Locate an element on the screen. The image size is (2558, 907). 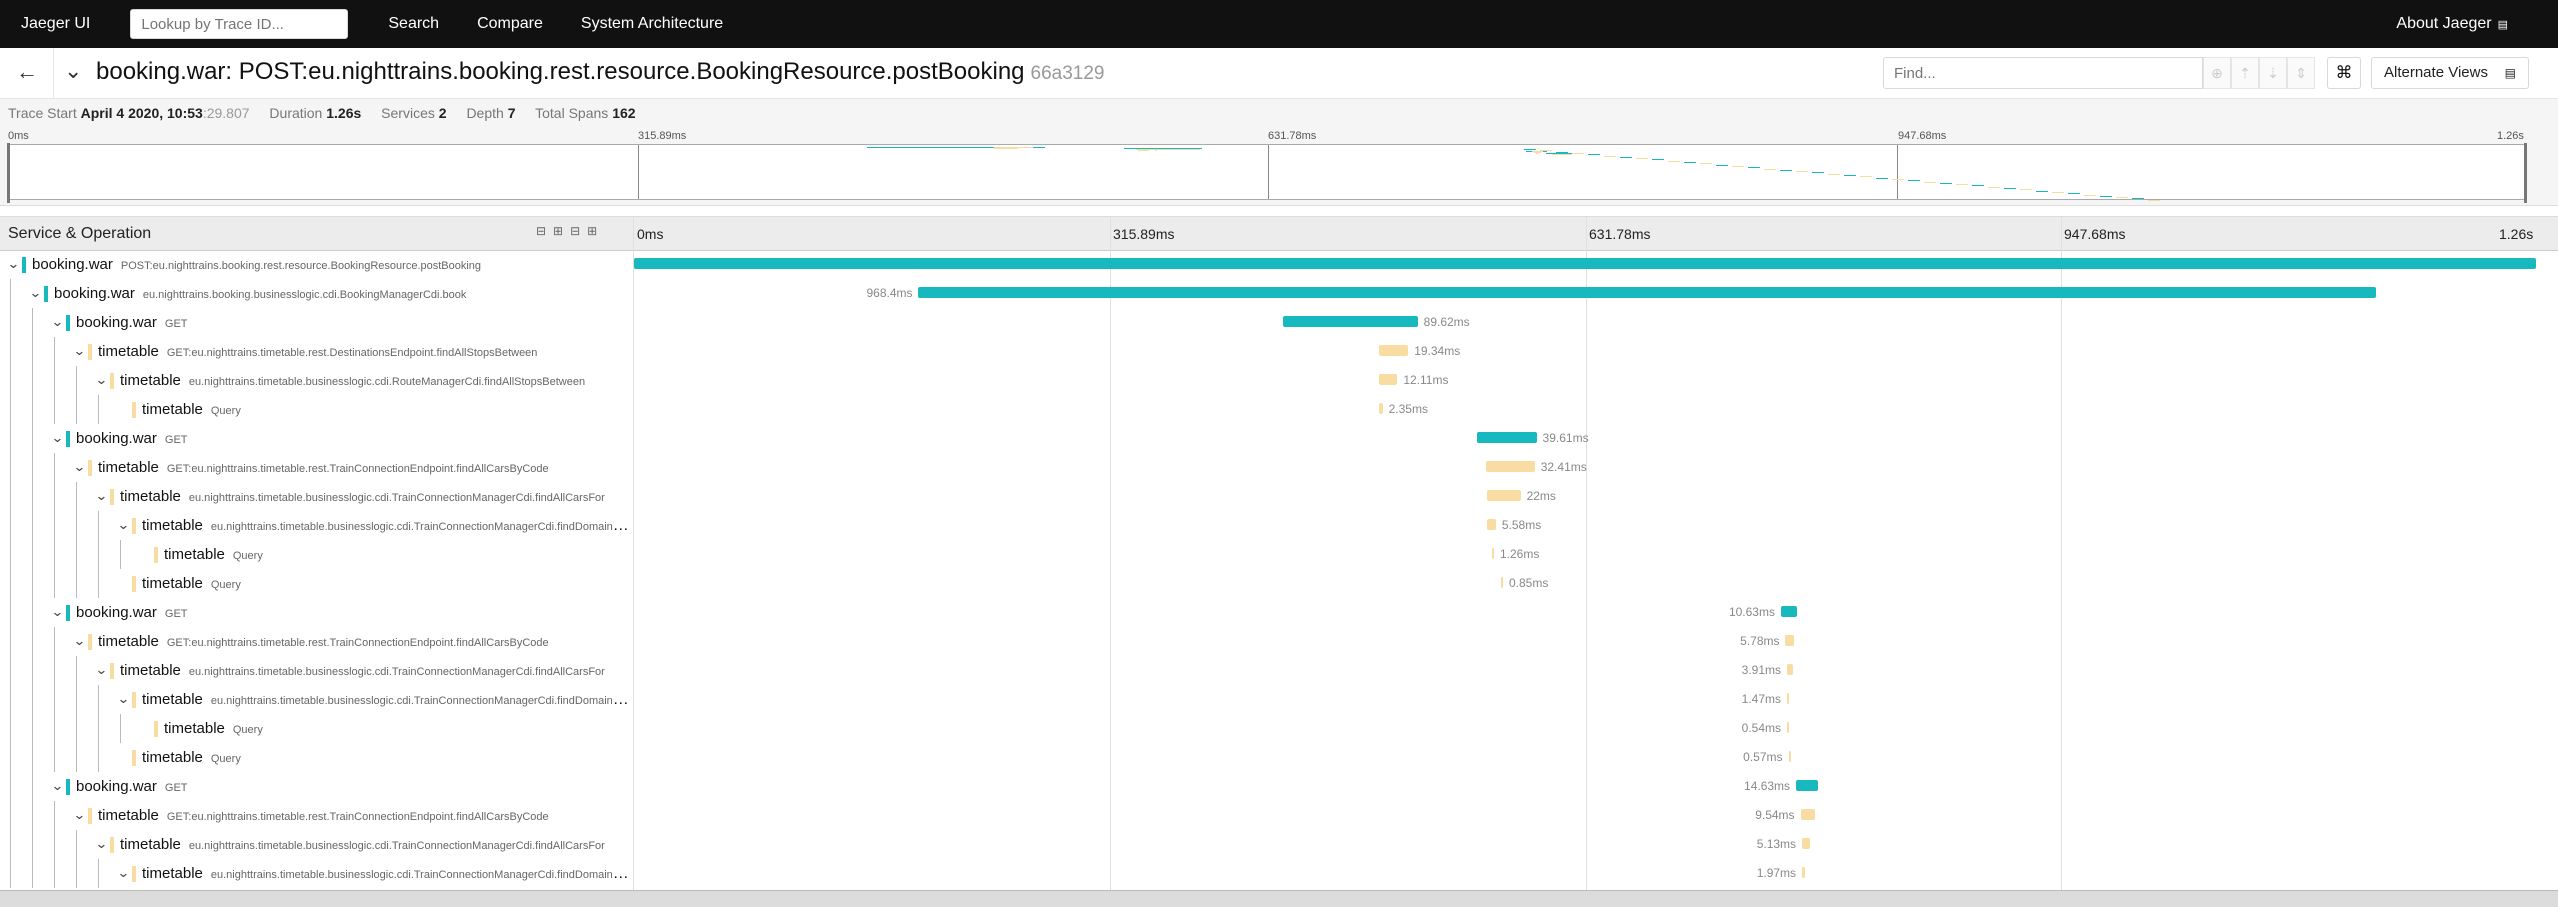
brand-link: Jaeger UI is located at coordinates (55, 24).